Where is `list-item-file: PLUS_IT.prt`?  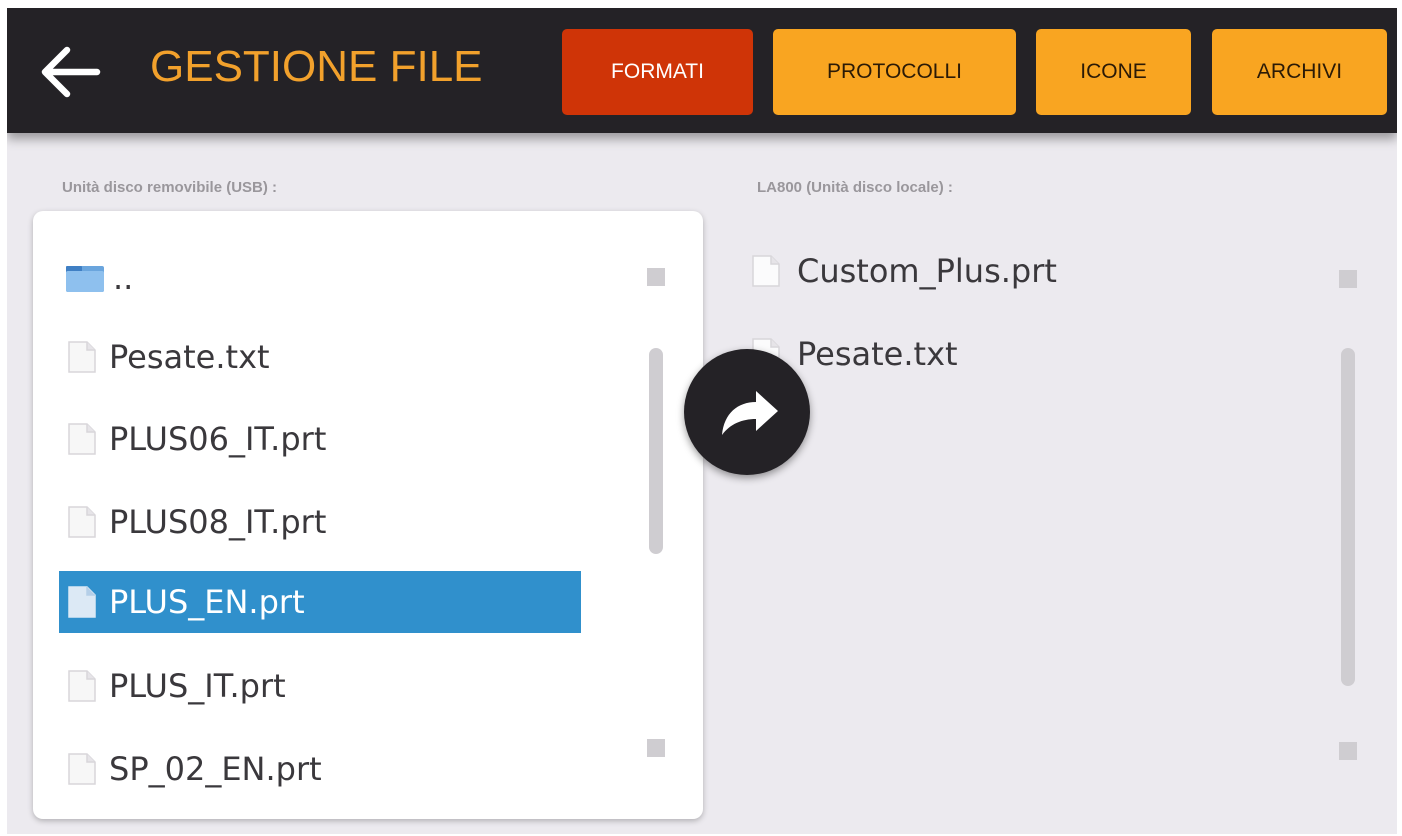 list-item-file: PLUS_IT.prt is located at coordinates (172, 686).